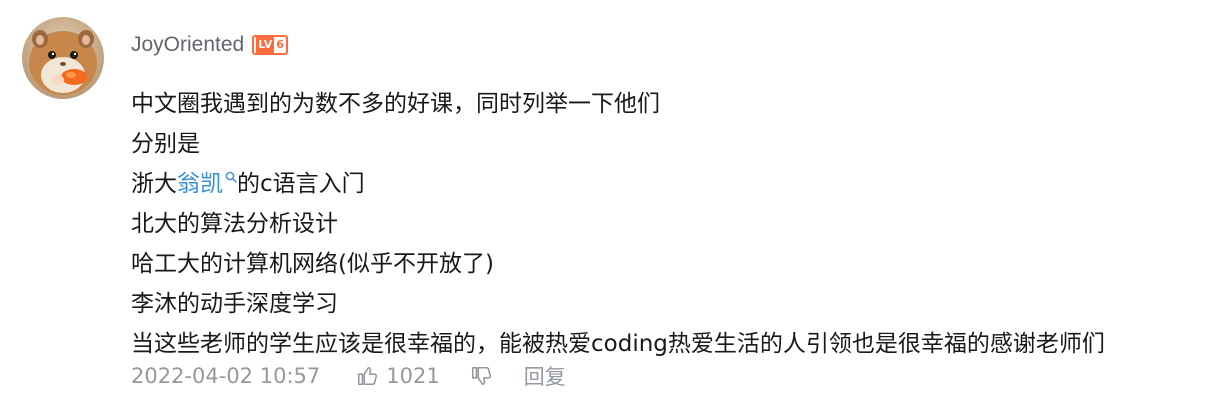 This screenshot has width=1211, height=403. I want to click on level-badge-prefix: LV, so click(265, 45).